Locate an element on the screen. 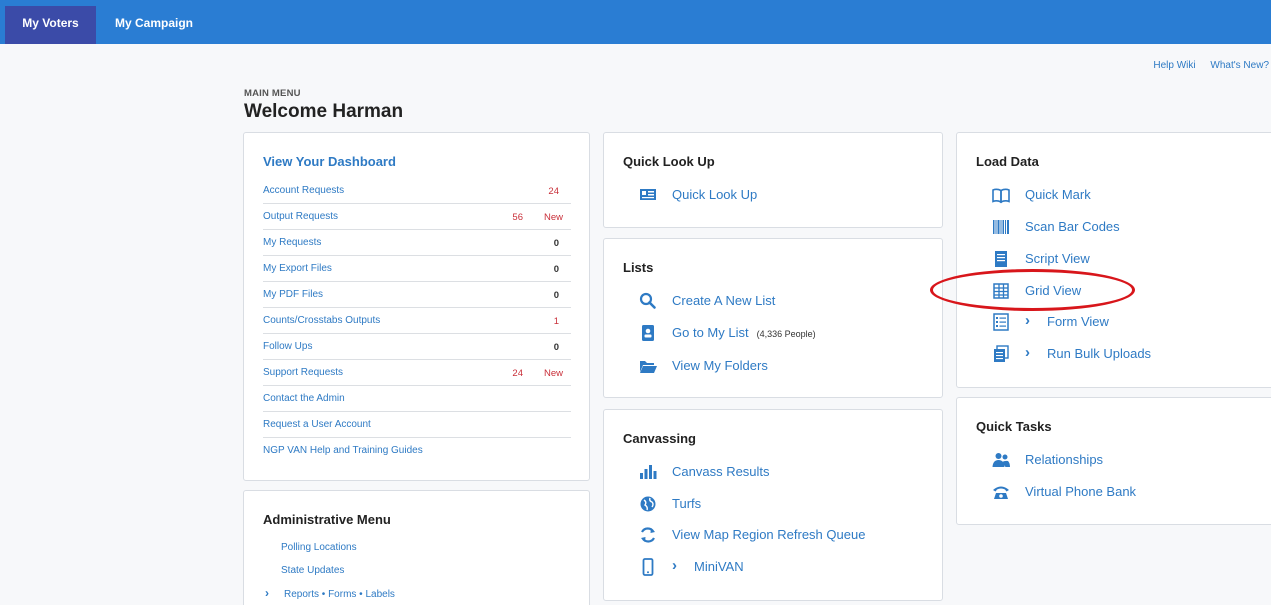  dashboard-row-label: My PDF Files is located at coordinates (293, 294).